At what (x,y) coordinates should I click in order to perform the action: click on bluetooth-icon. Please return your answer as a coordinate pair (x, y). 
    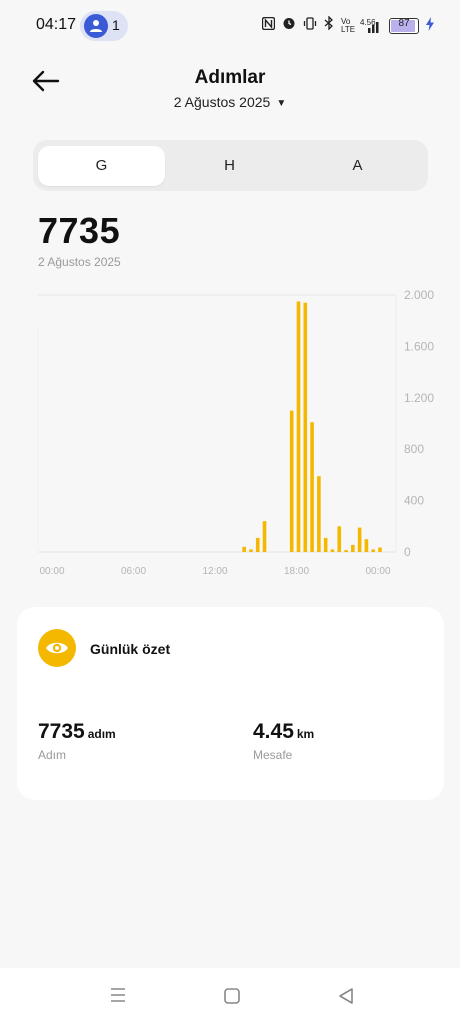
    Looking at the image, I should click on (329, 25).